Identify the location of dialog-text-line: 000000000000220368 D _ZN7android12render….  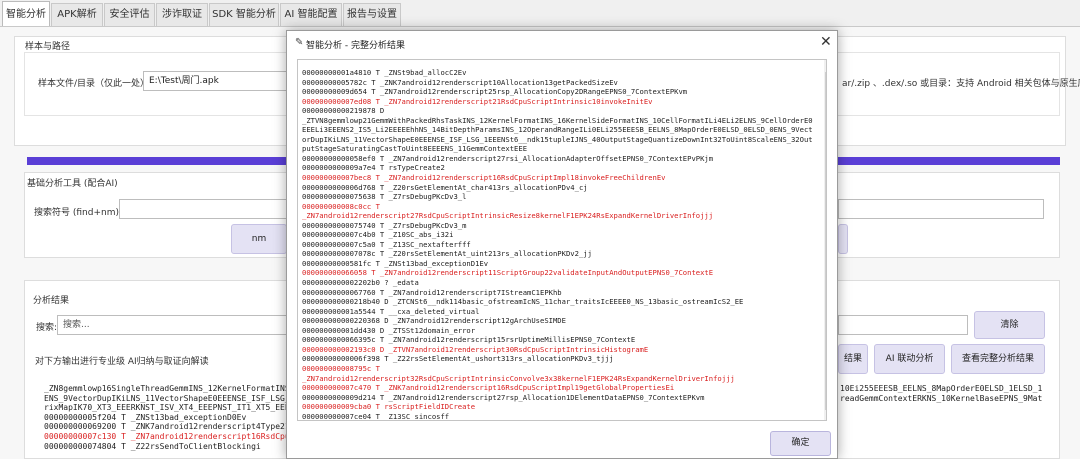
(434, 321).